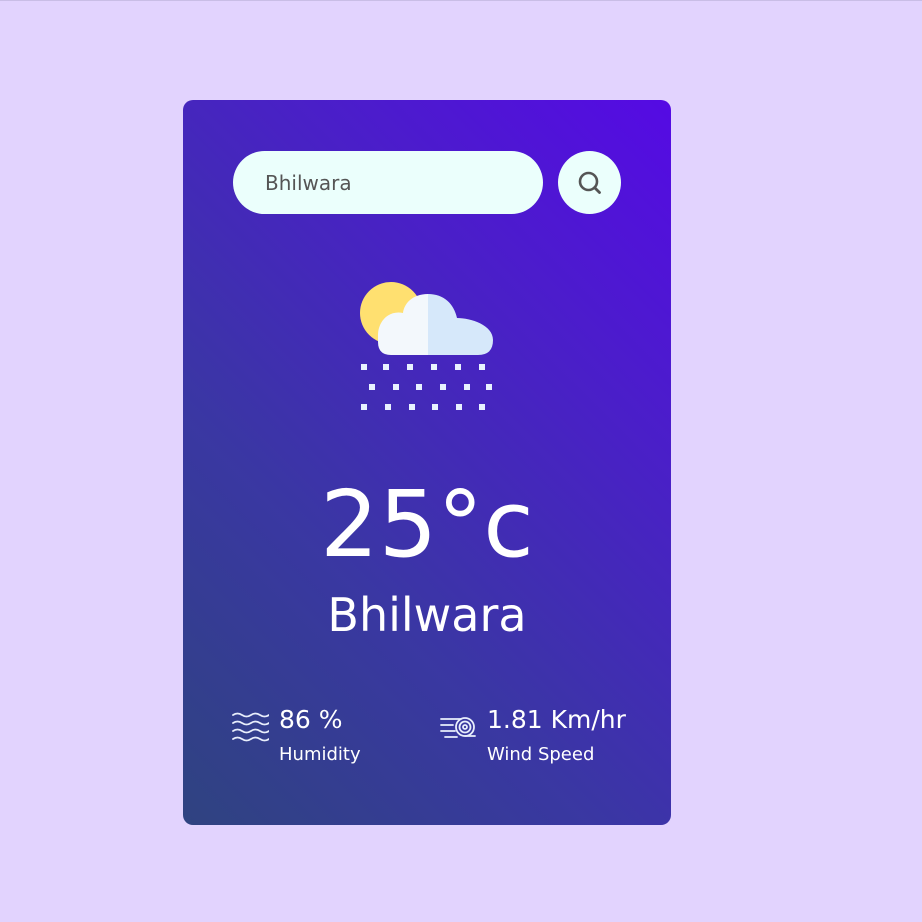 This screenshot has height=922, width=922. I want to click on humidity-value: 86 %, so click(311, 719).